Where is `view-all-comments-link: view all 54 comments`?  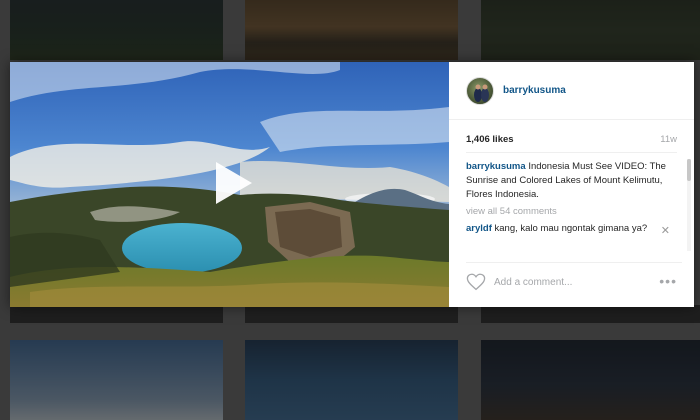 view-all-comments-link: view all 54 comments is located at coordinates (574, 212).